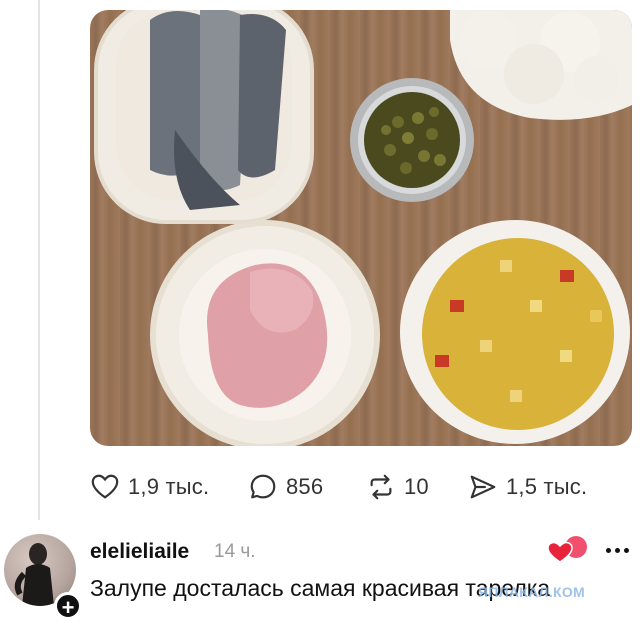 This screenshot has height=623, width=640. What do you see at coordinates (541, 65) in the screenshot?
I see `egg-bowl` at bounding box center [541, 65].